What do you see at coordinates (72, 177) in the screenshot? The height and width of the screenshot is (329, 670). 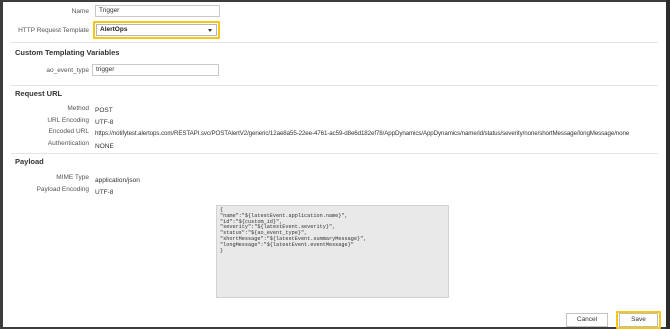 I see `mime-type-label: MIME Type` at bounding box center [72, 177].